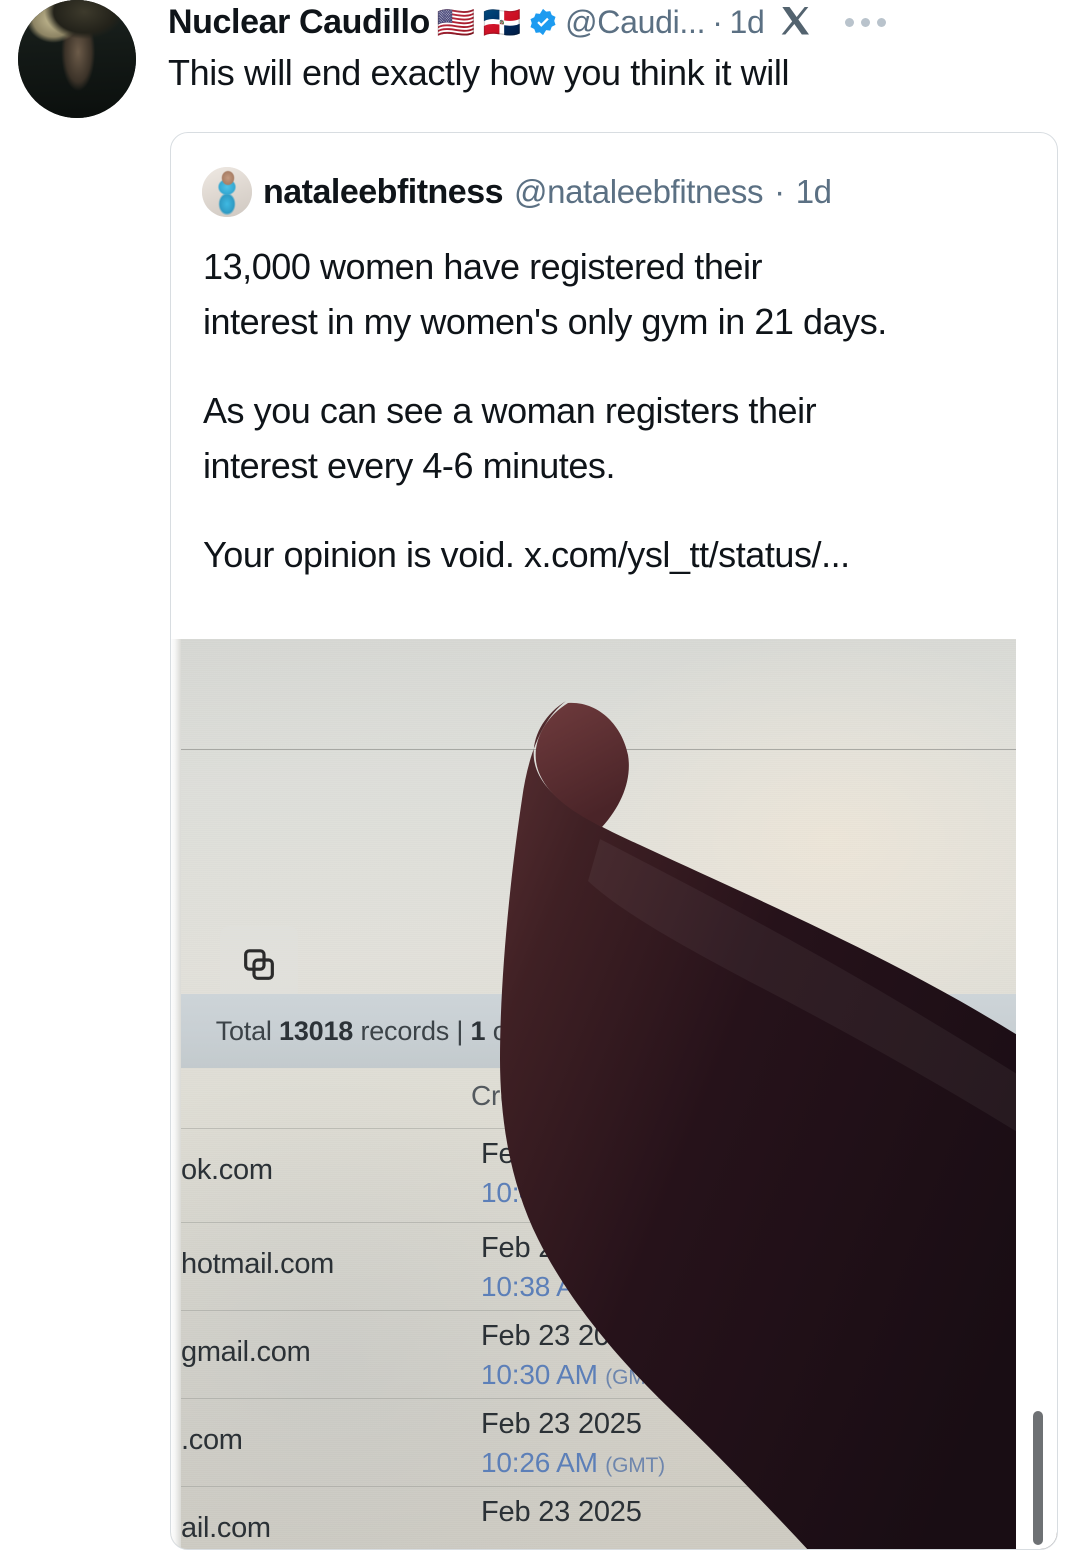 This screenshot has height=1550, width=1080. Describe the element at coordinates (456, 22) in the screenshot. I see `flag-us-icon: 🇺🇸` at that location.